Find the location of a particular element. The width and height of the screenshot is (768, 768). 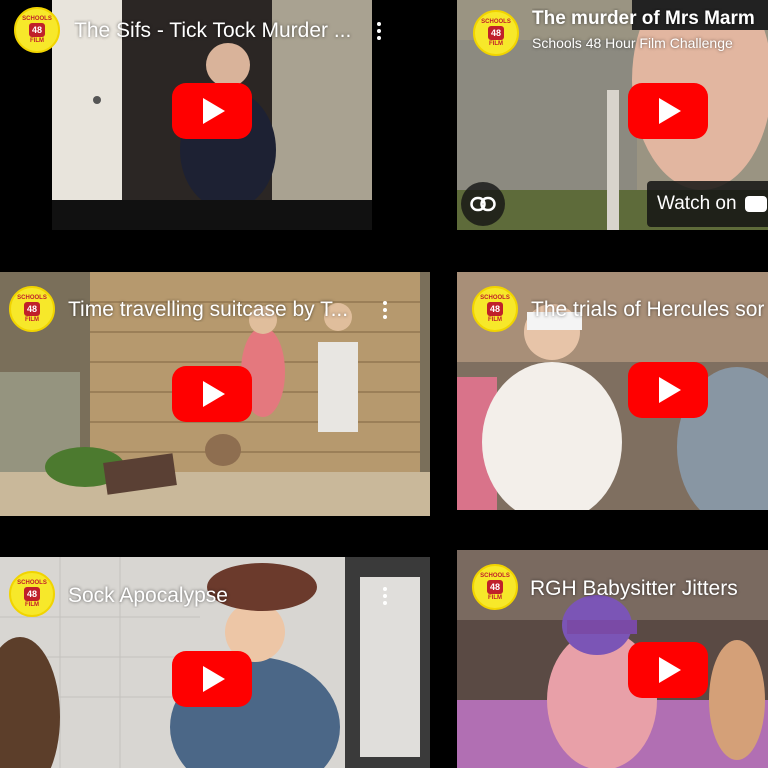

watch-on-youtube-button: Watch on is located at coordinates (707, 204).